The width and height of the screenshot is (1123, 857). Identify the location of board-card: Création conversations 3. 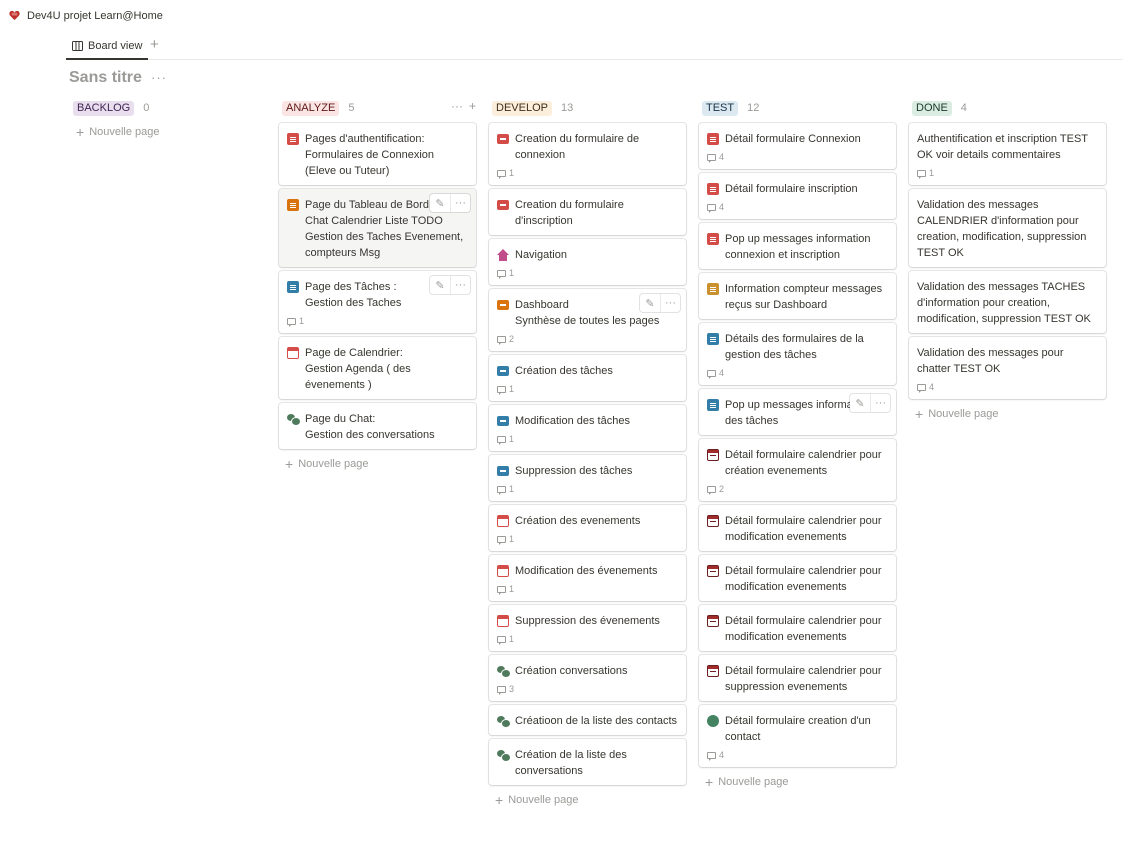
(587, 678).